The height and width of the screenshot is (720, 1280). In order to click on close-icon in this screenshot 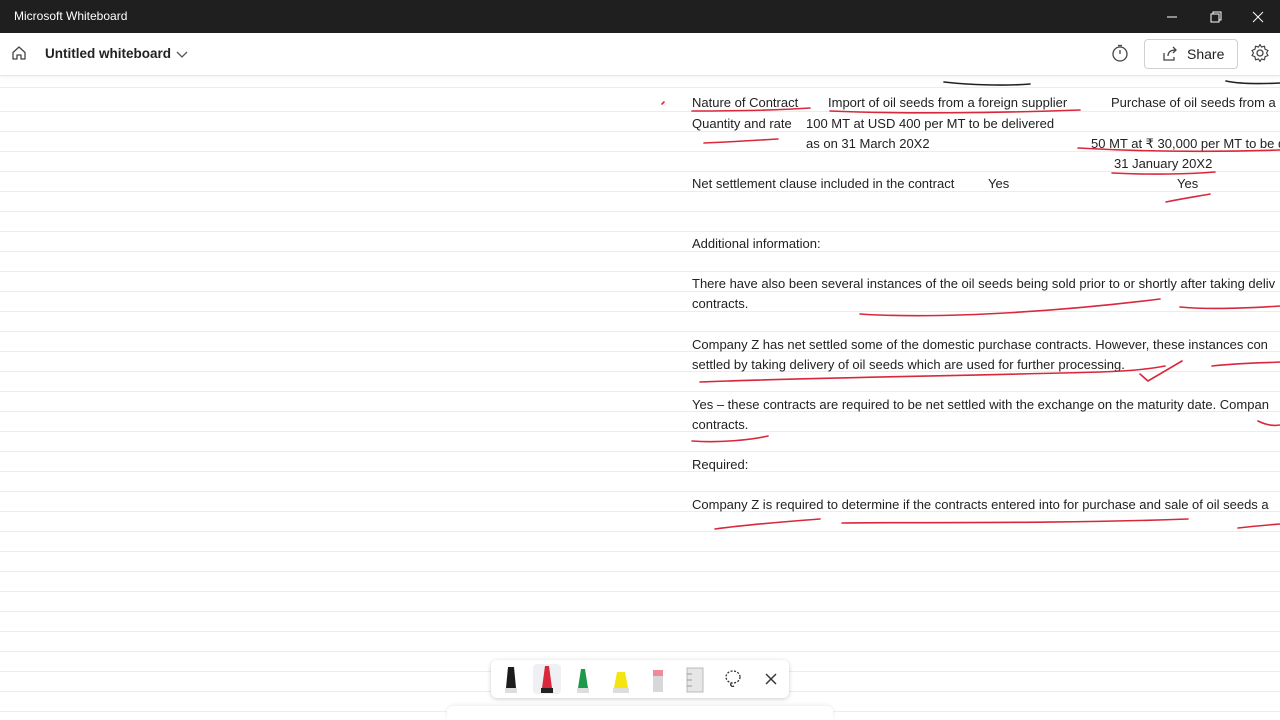, I will do `click(1258, 16)`.